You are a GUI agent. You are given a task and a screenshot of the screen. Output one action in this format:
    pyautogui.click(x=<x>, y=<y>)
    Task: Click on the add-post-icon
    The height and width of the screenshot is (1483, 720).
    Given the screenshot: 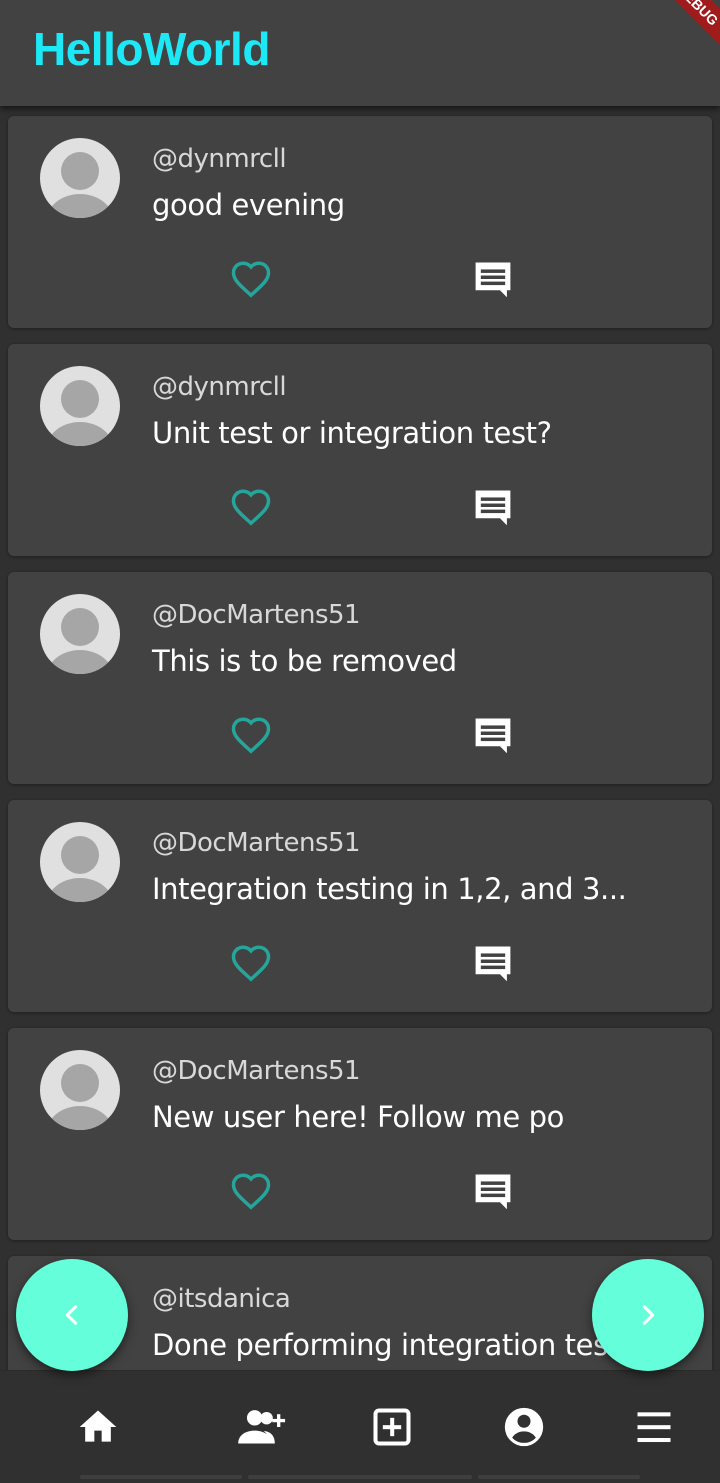 What is the action you would take?
    pyautogui.click(x=392, y=1427)
    